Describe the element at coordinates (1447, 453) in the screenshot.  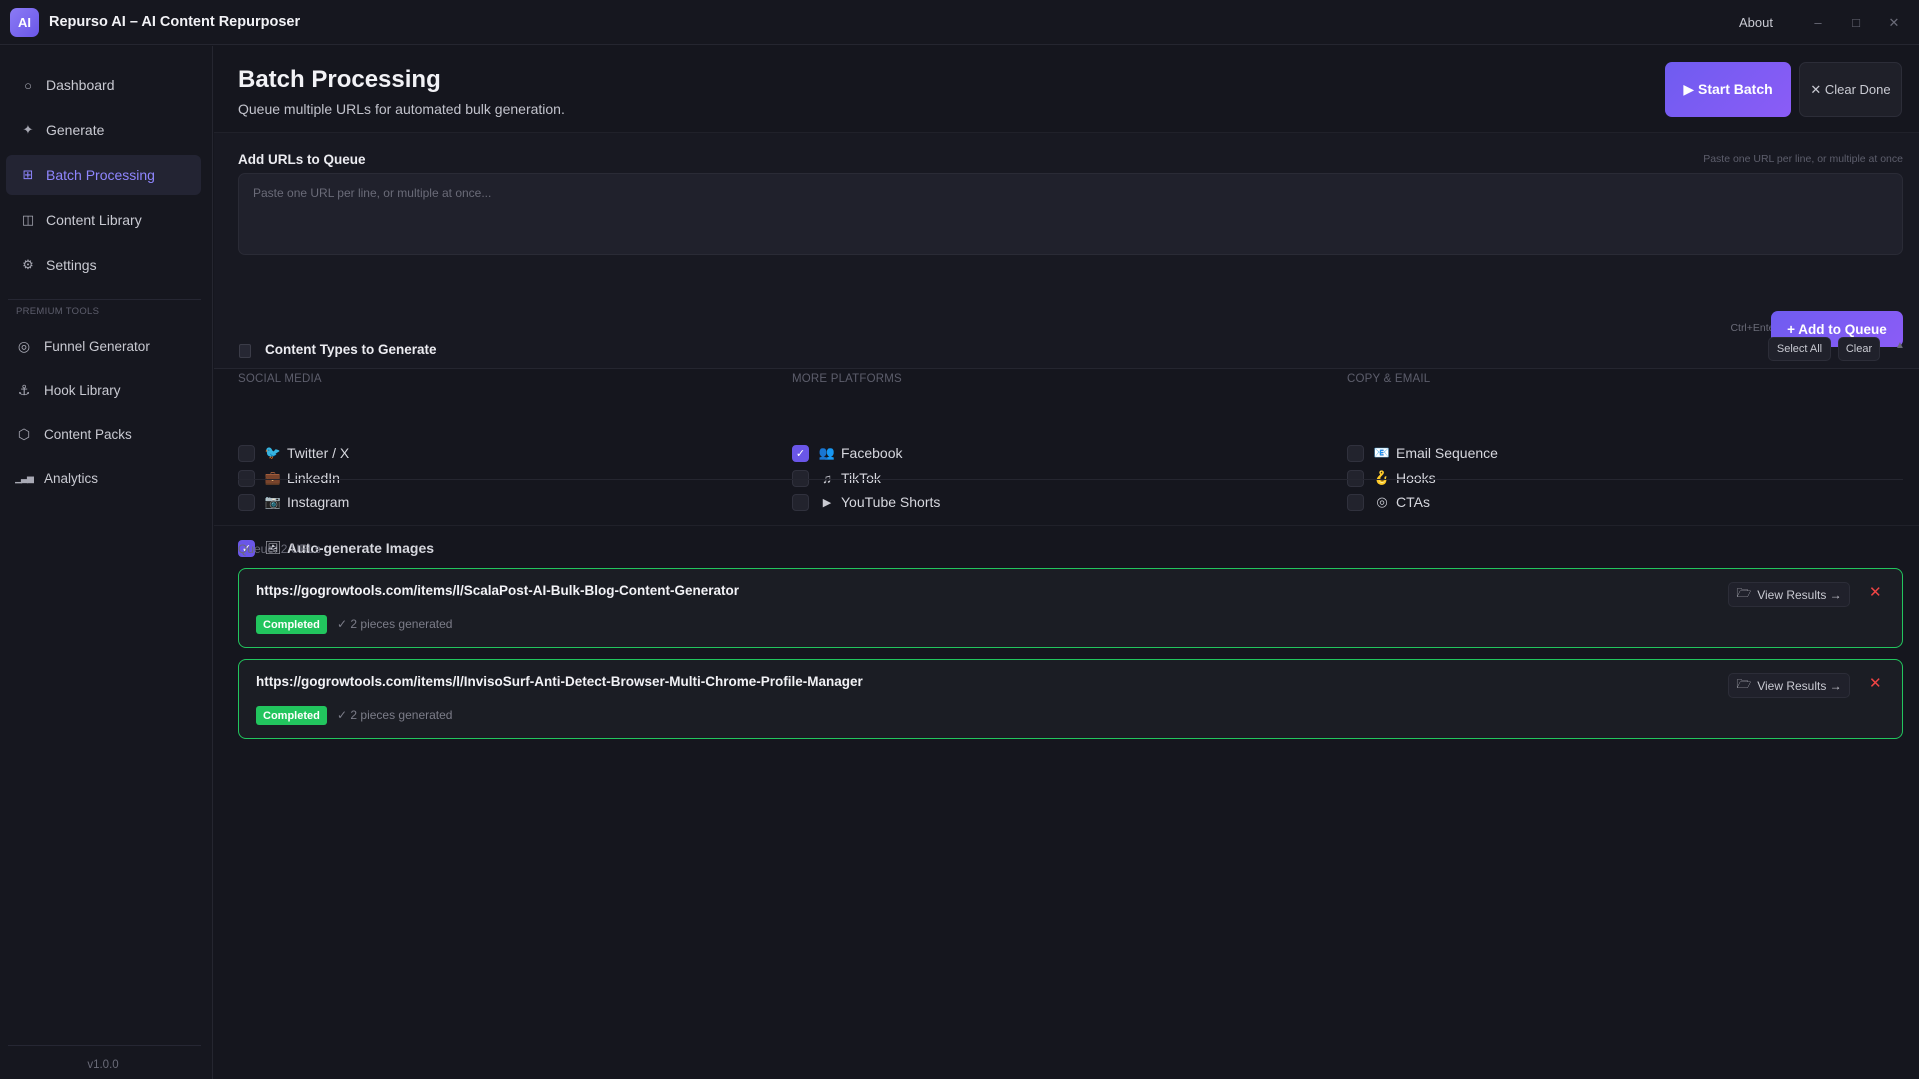
I see `checkbox-label: Email Sequence` at that location.